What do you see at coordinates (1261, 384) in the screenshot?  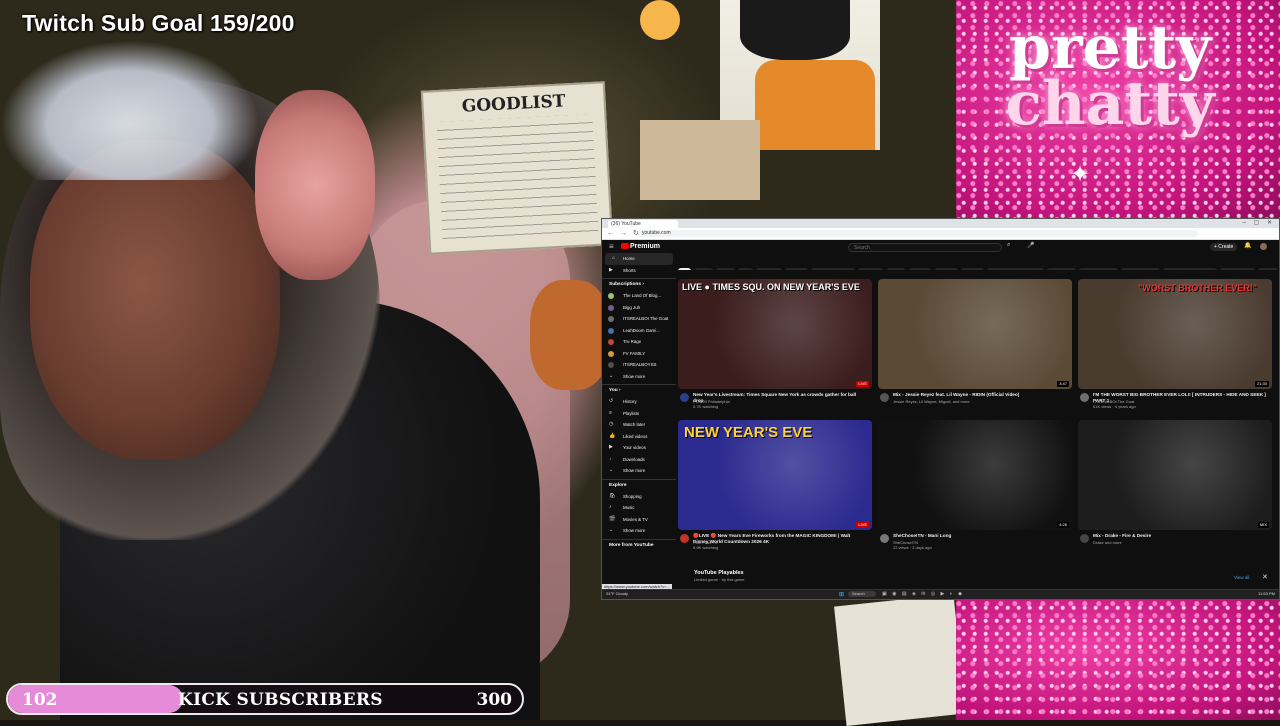 I see `duration-badge: 21:30` at bounding box center [1261, 384].